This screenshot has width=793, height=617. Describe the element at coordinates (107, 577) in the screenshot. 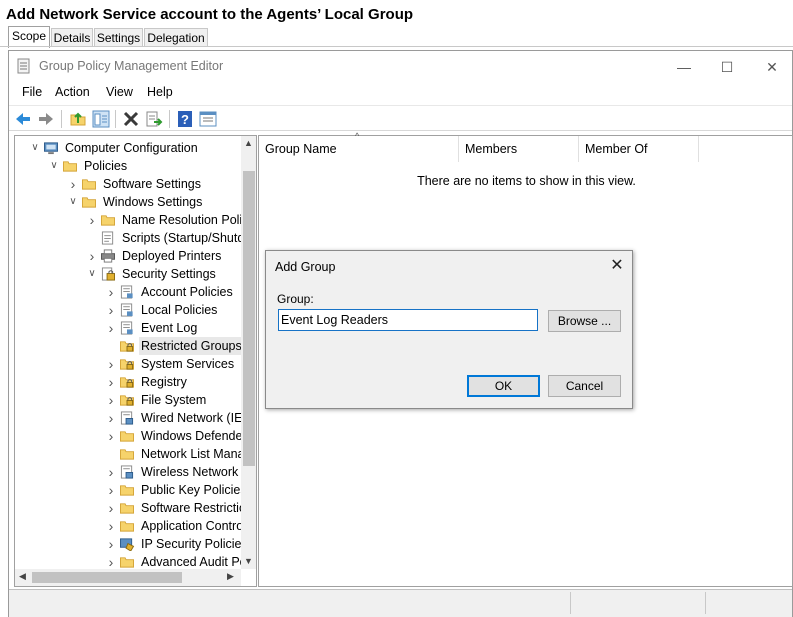

I see `tree-horizontal-scroll-thumb` at that location.